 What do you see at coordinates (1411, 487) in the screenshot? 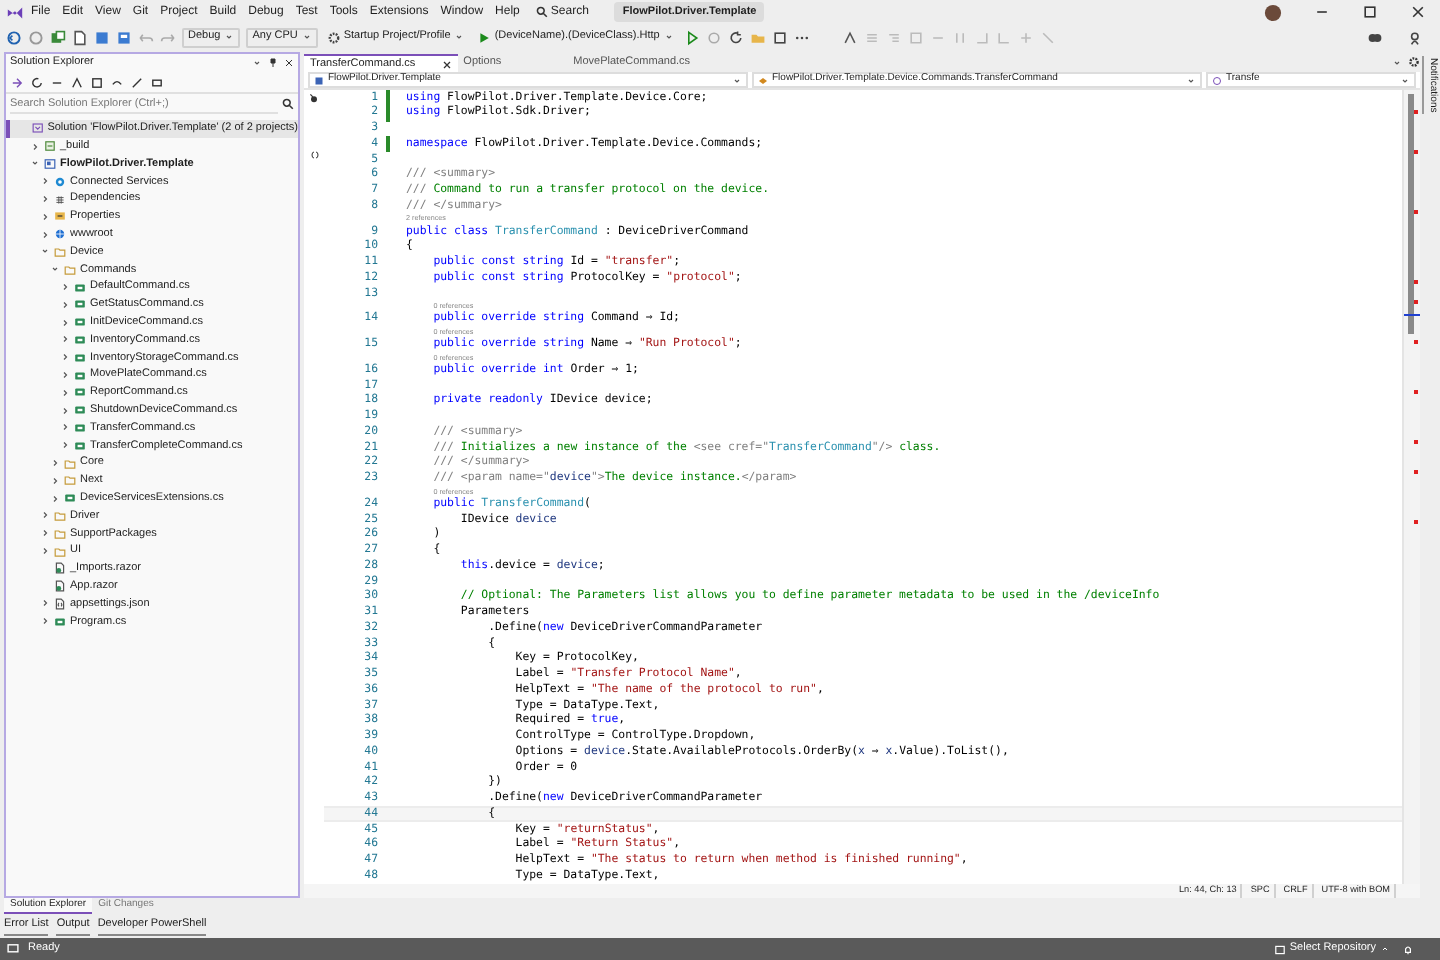
I see `scrollbar` at bounding box center [1411, 487].